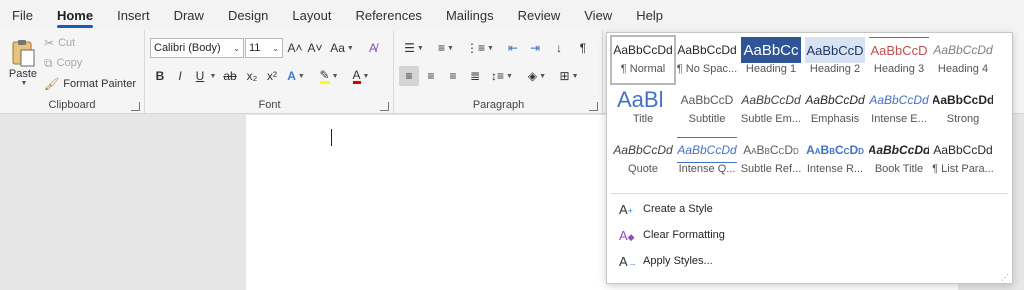 The width and height of the screenshot is (1024, 290). What do you see at coordinates (252, 76) in the screenshot?
I see `subscript-button: x₂` at bounding box center [252, 76].